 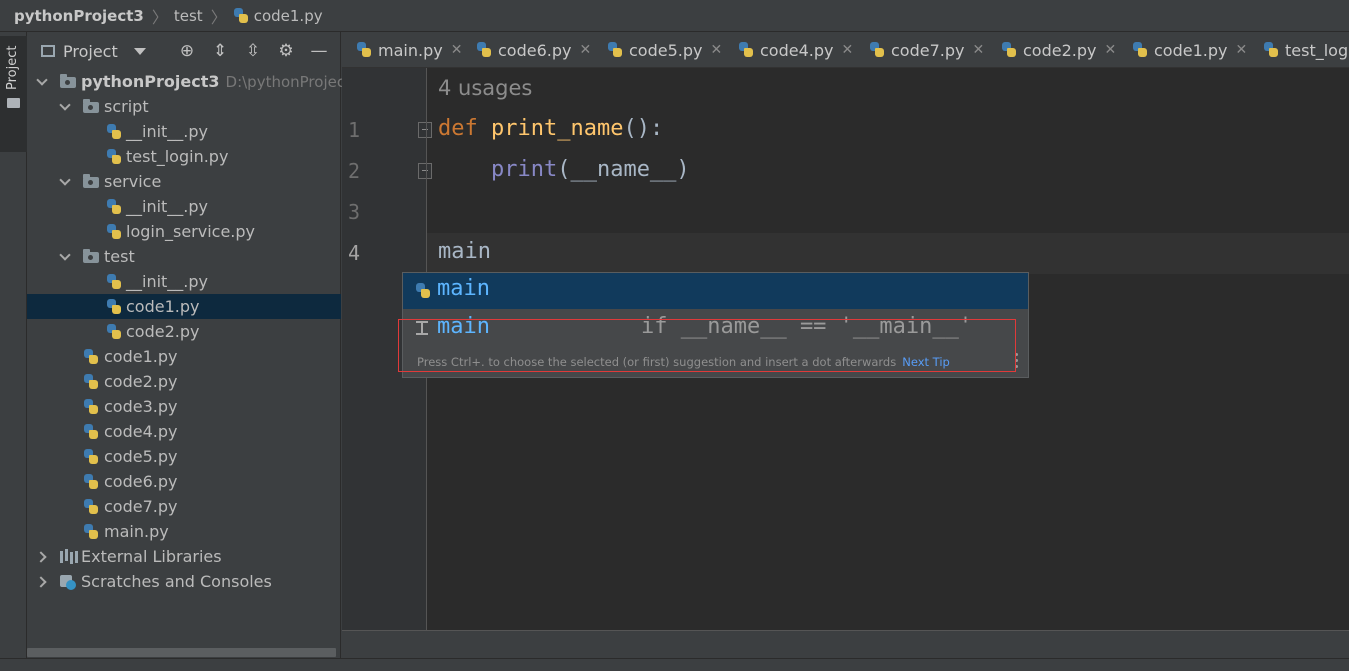 I want to click on folder-name: script, so click(x=126, y=106).